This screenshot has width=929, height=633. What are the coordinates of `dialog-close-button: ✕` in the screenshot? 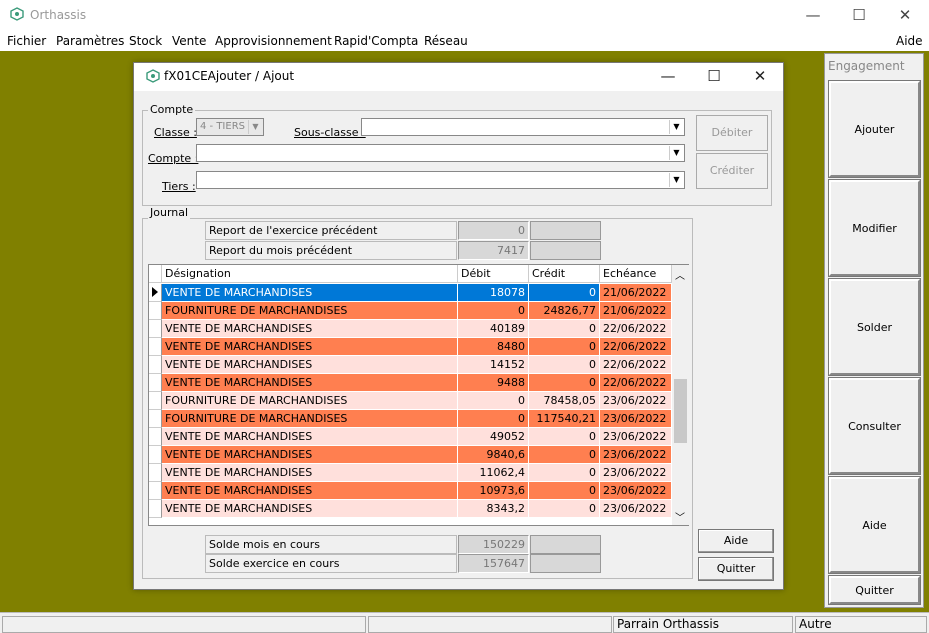 It's located at (760, 77).